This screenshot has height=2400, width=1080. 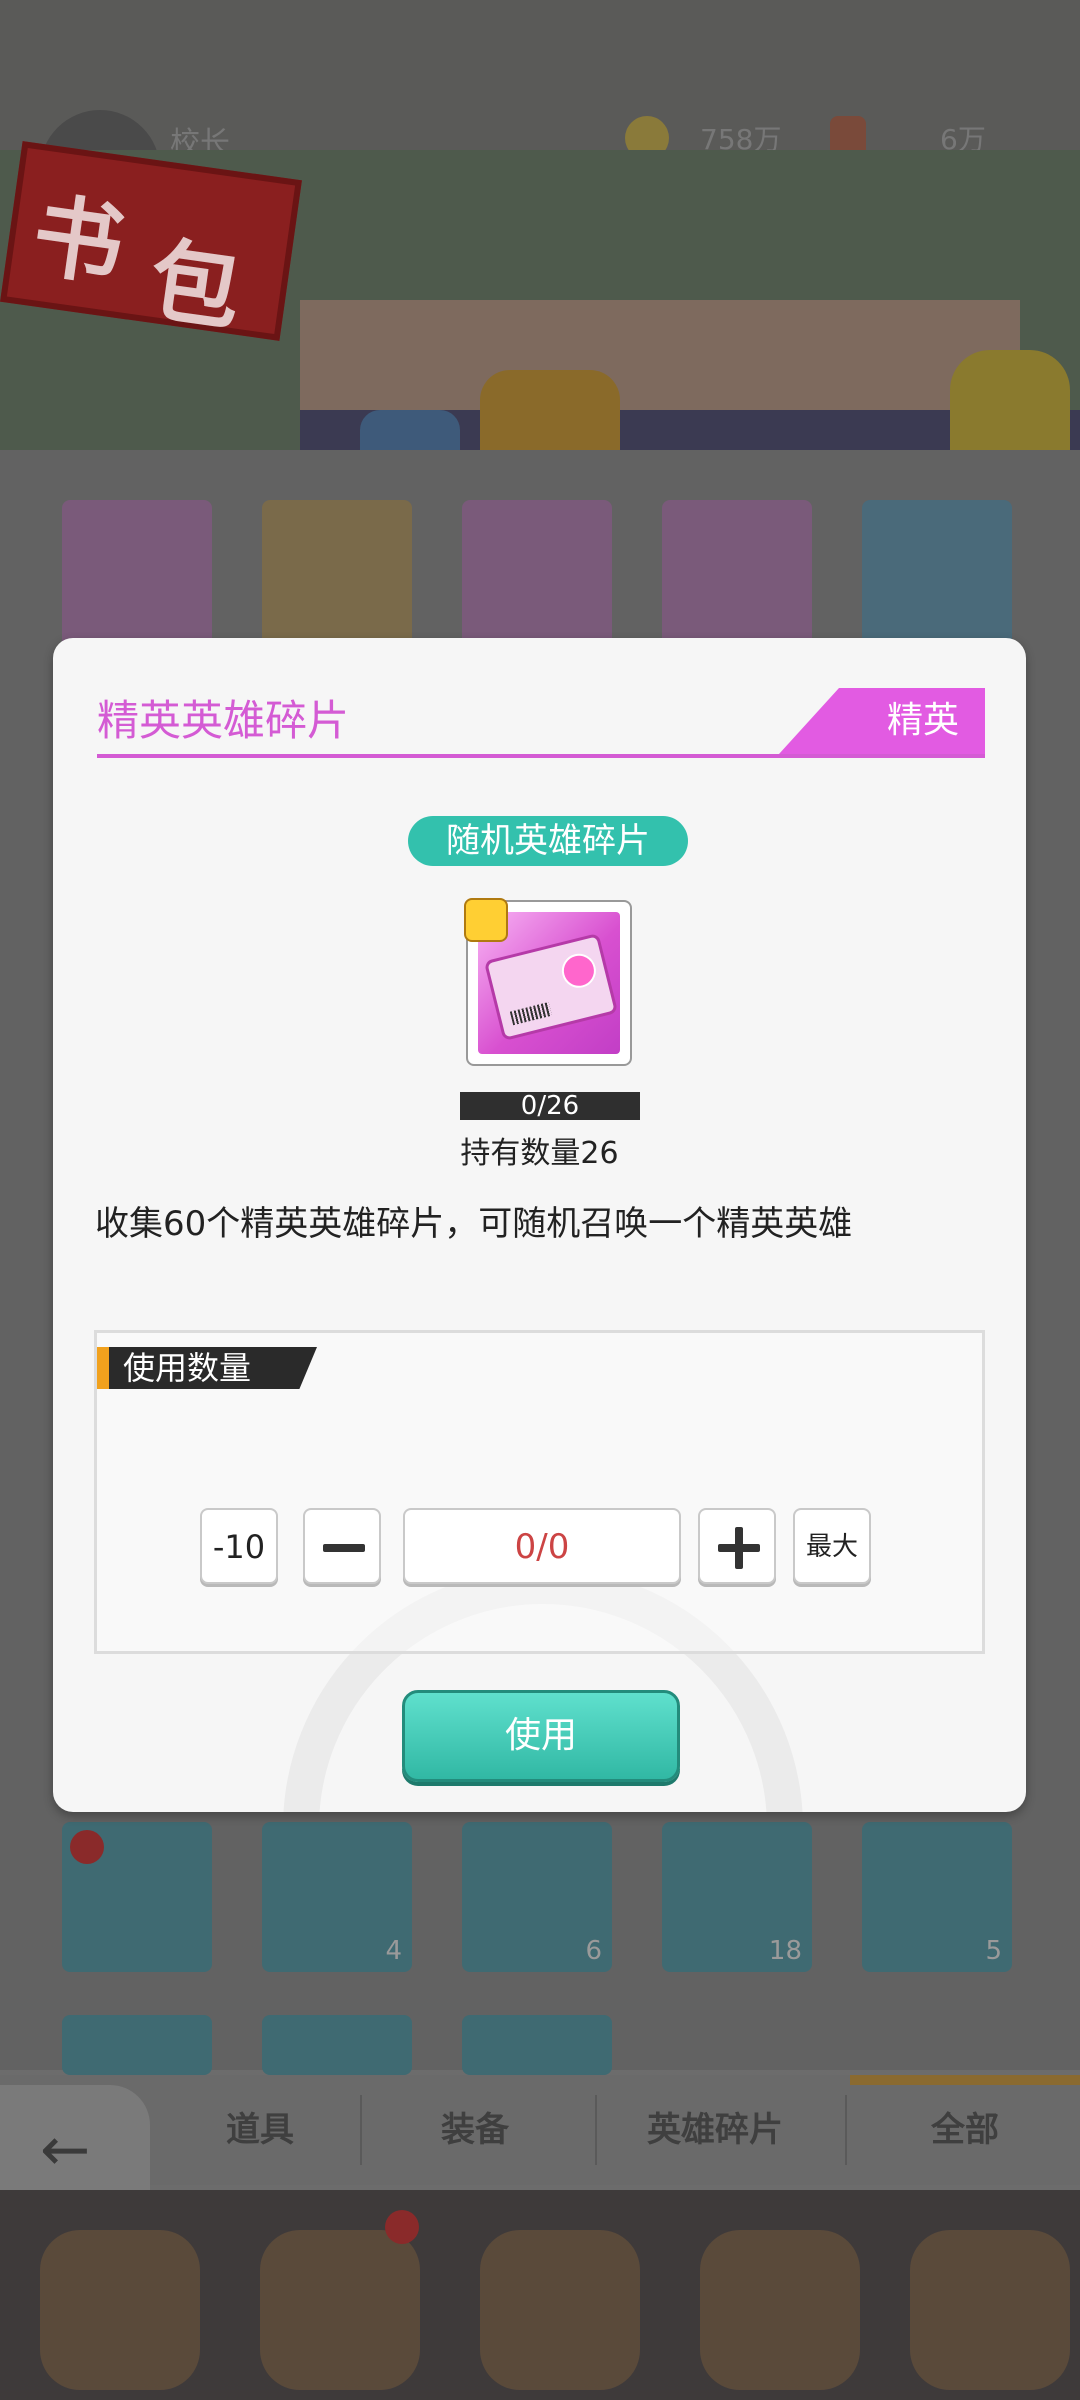 What do you see at coordinates (475, 2130) in the screenshot?
I see `tab-equipment: 装备` at bounding box center [475, 2130].